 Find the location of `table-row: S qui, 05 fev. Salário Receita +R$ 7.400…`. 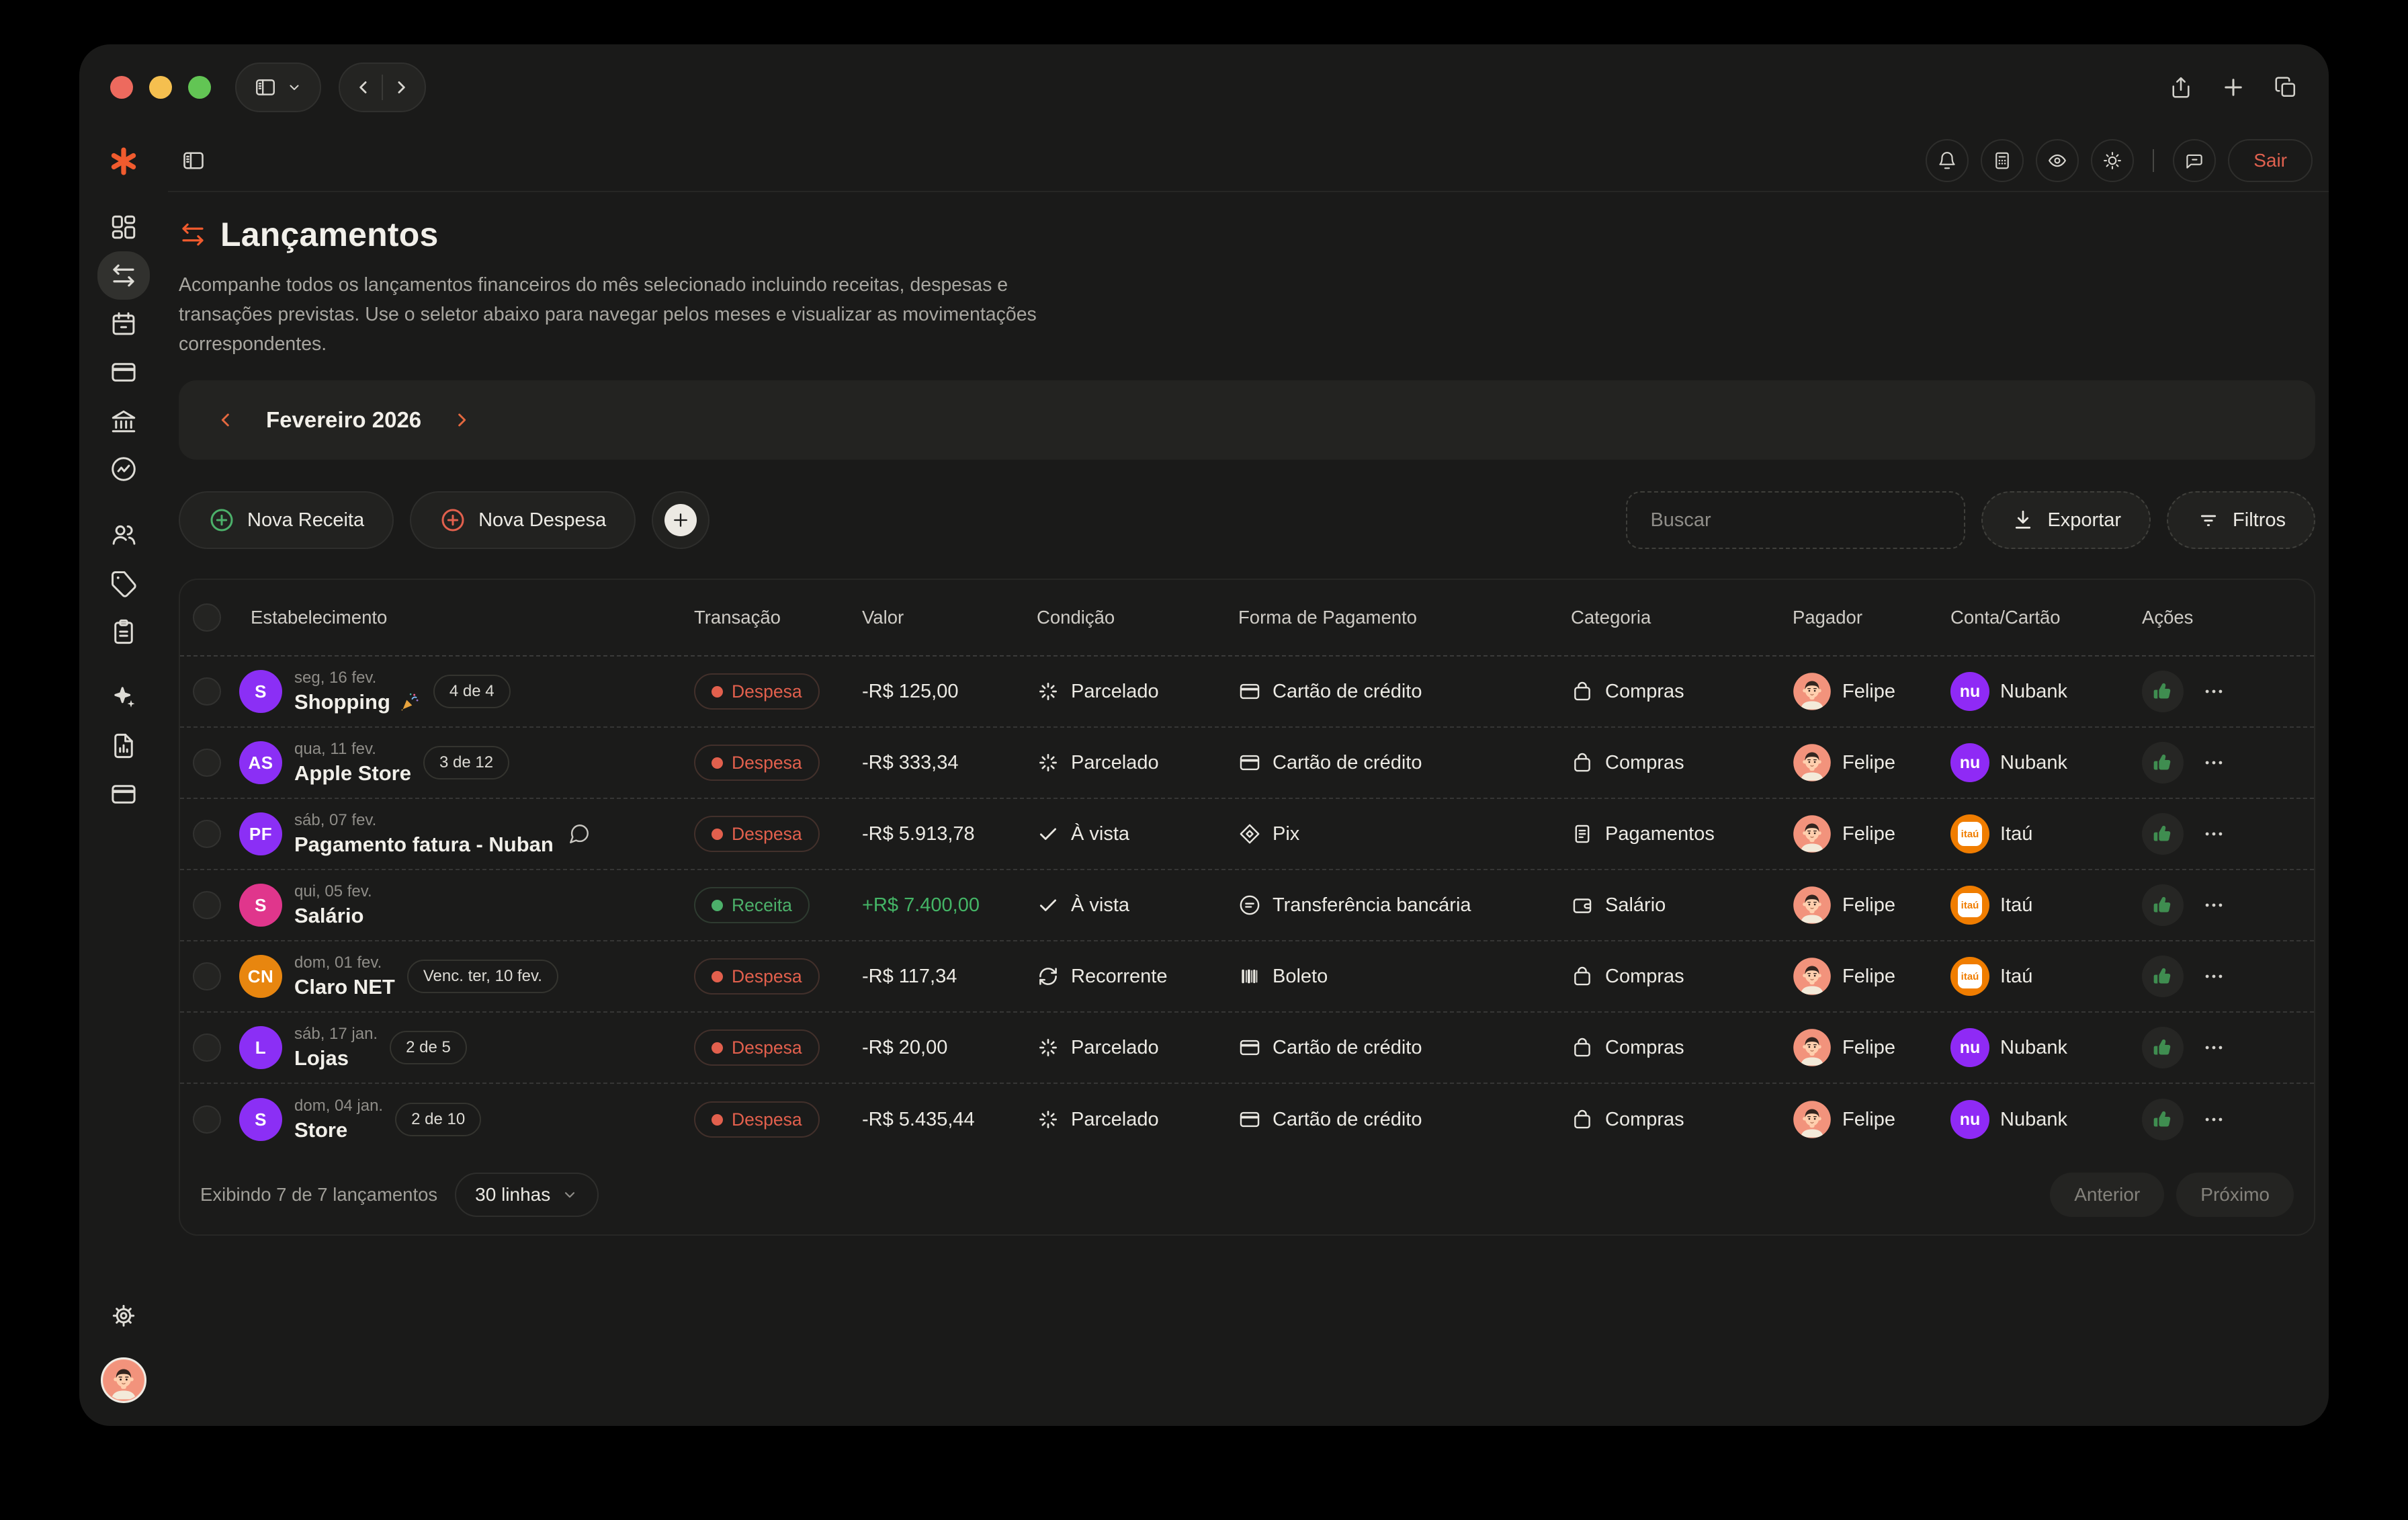

table-row: S qui, 05 fev. Salário Receita +R$ 7.400… is located at coordinates (1247, 905).